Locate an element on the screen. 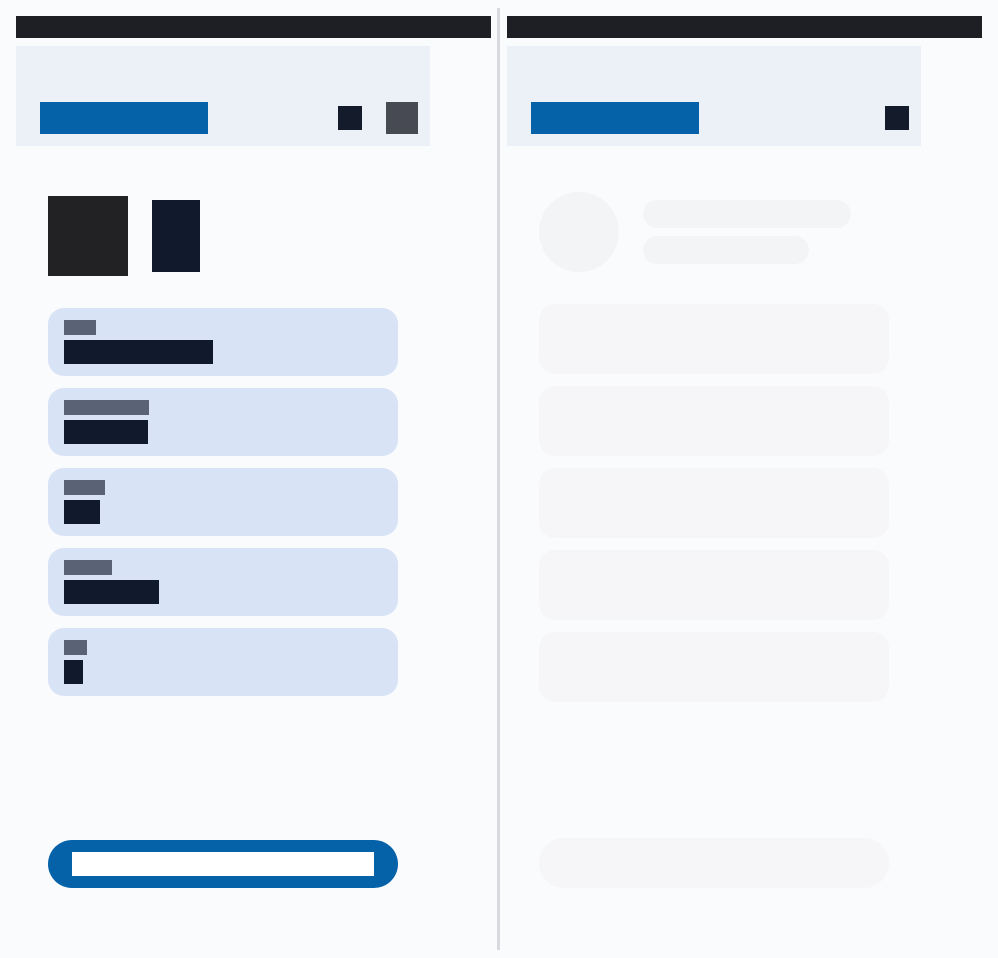  field-1-label is located at coordinates (80, 327).